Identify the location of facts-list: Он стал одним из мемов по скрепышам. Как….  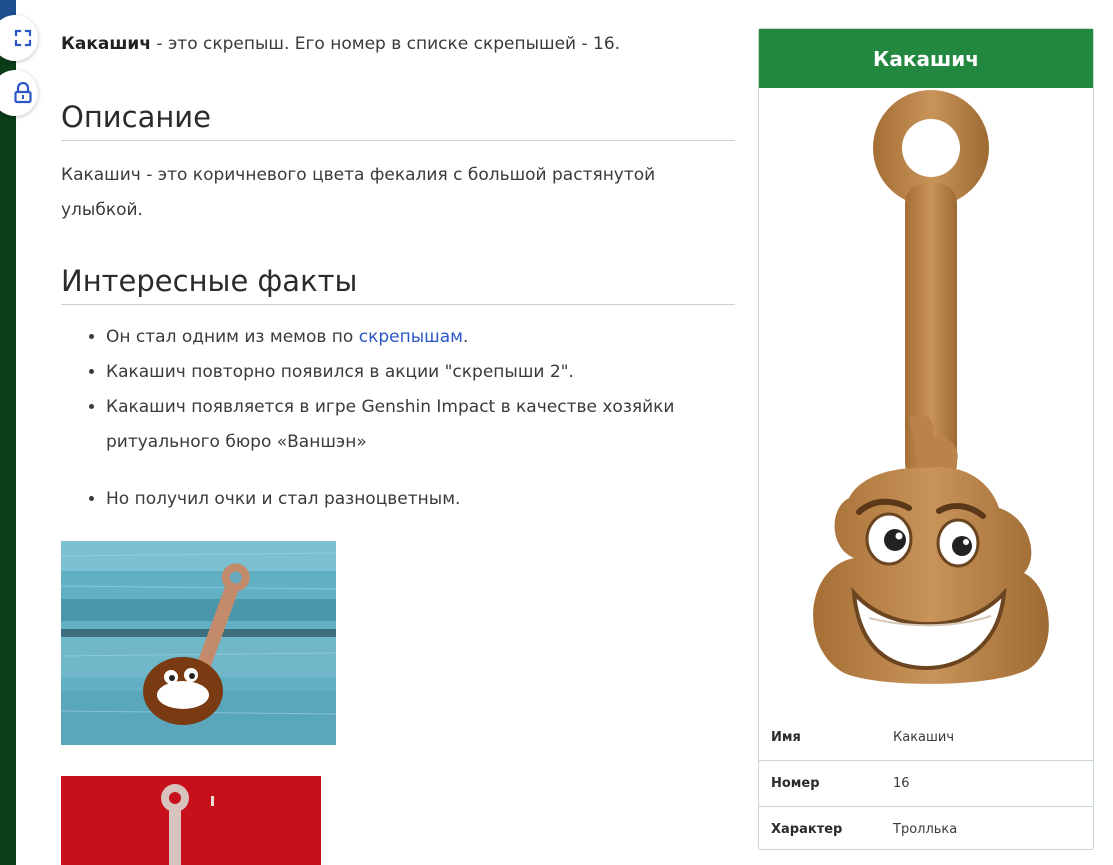
(403, 418).